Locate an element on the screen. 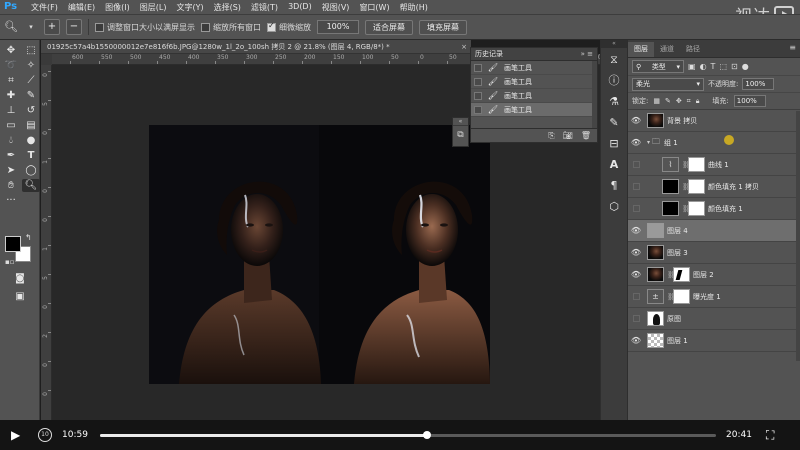  filter-kind-select: ⚲ 类型 ▾ is located at coordinates (658, 66).